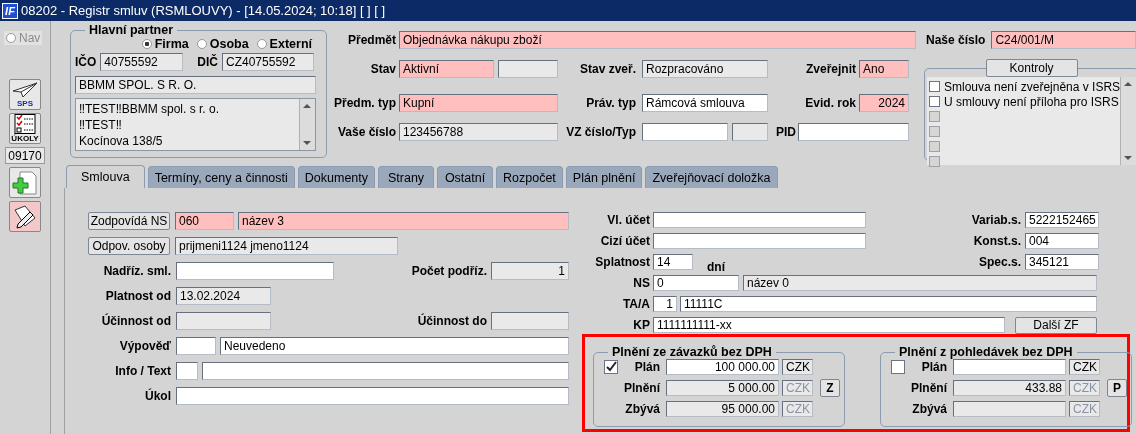  I want to click on code-label: 09170, so click(25, 155).